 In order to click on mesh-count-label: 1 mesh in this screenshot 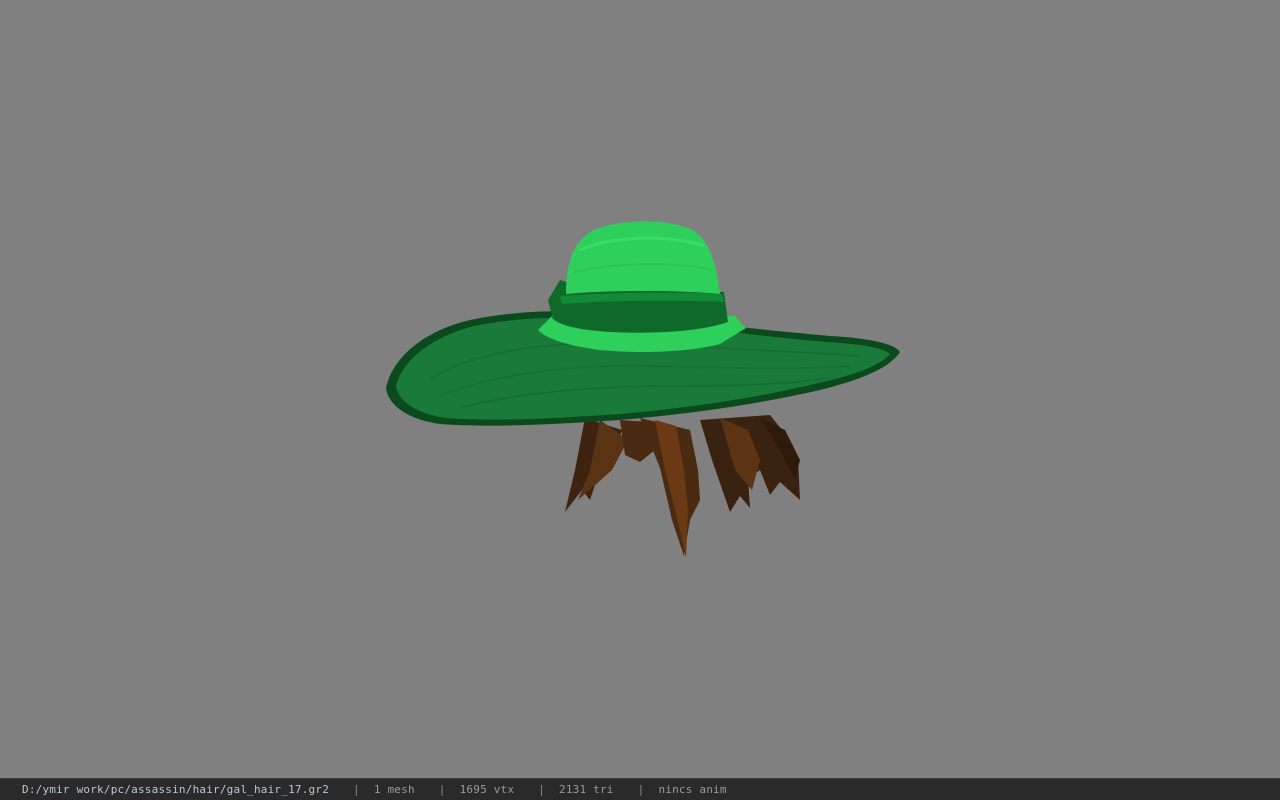, I will do `click(394, 789)`.